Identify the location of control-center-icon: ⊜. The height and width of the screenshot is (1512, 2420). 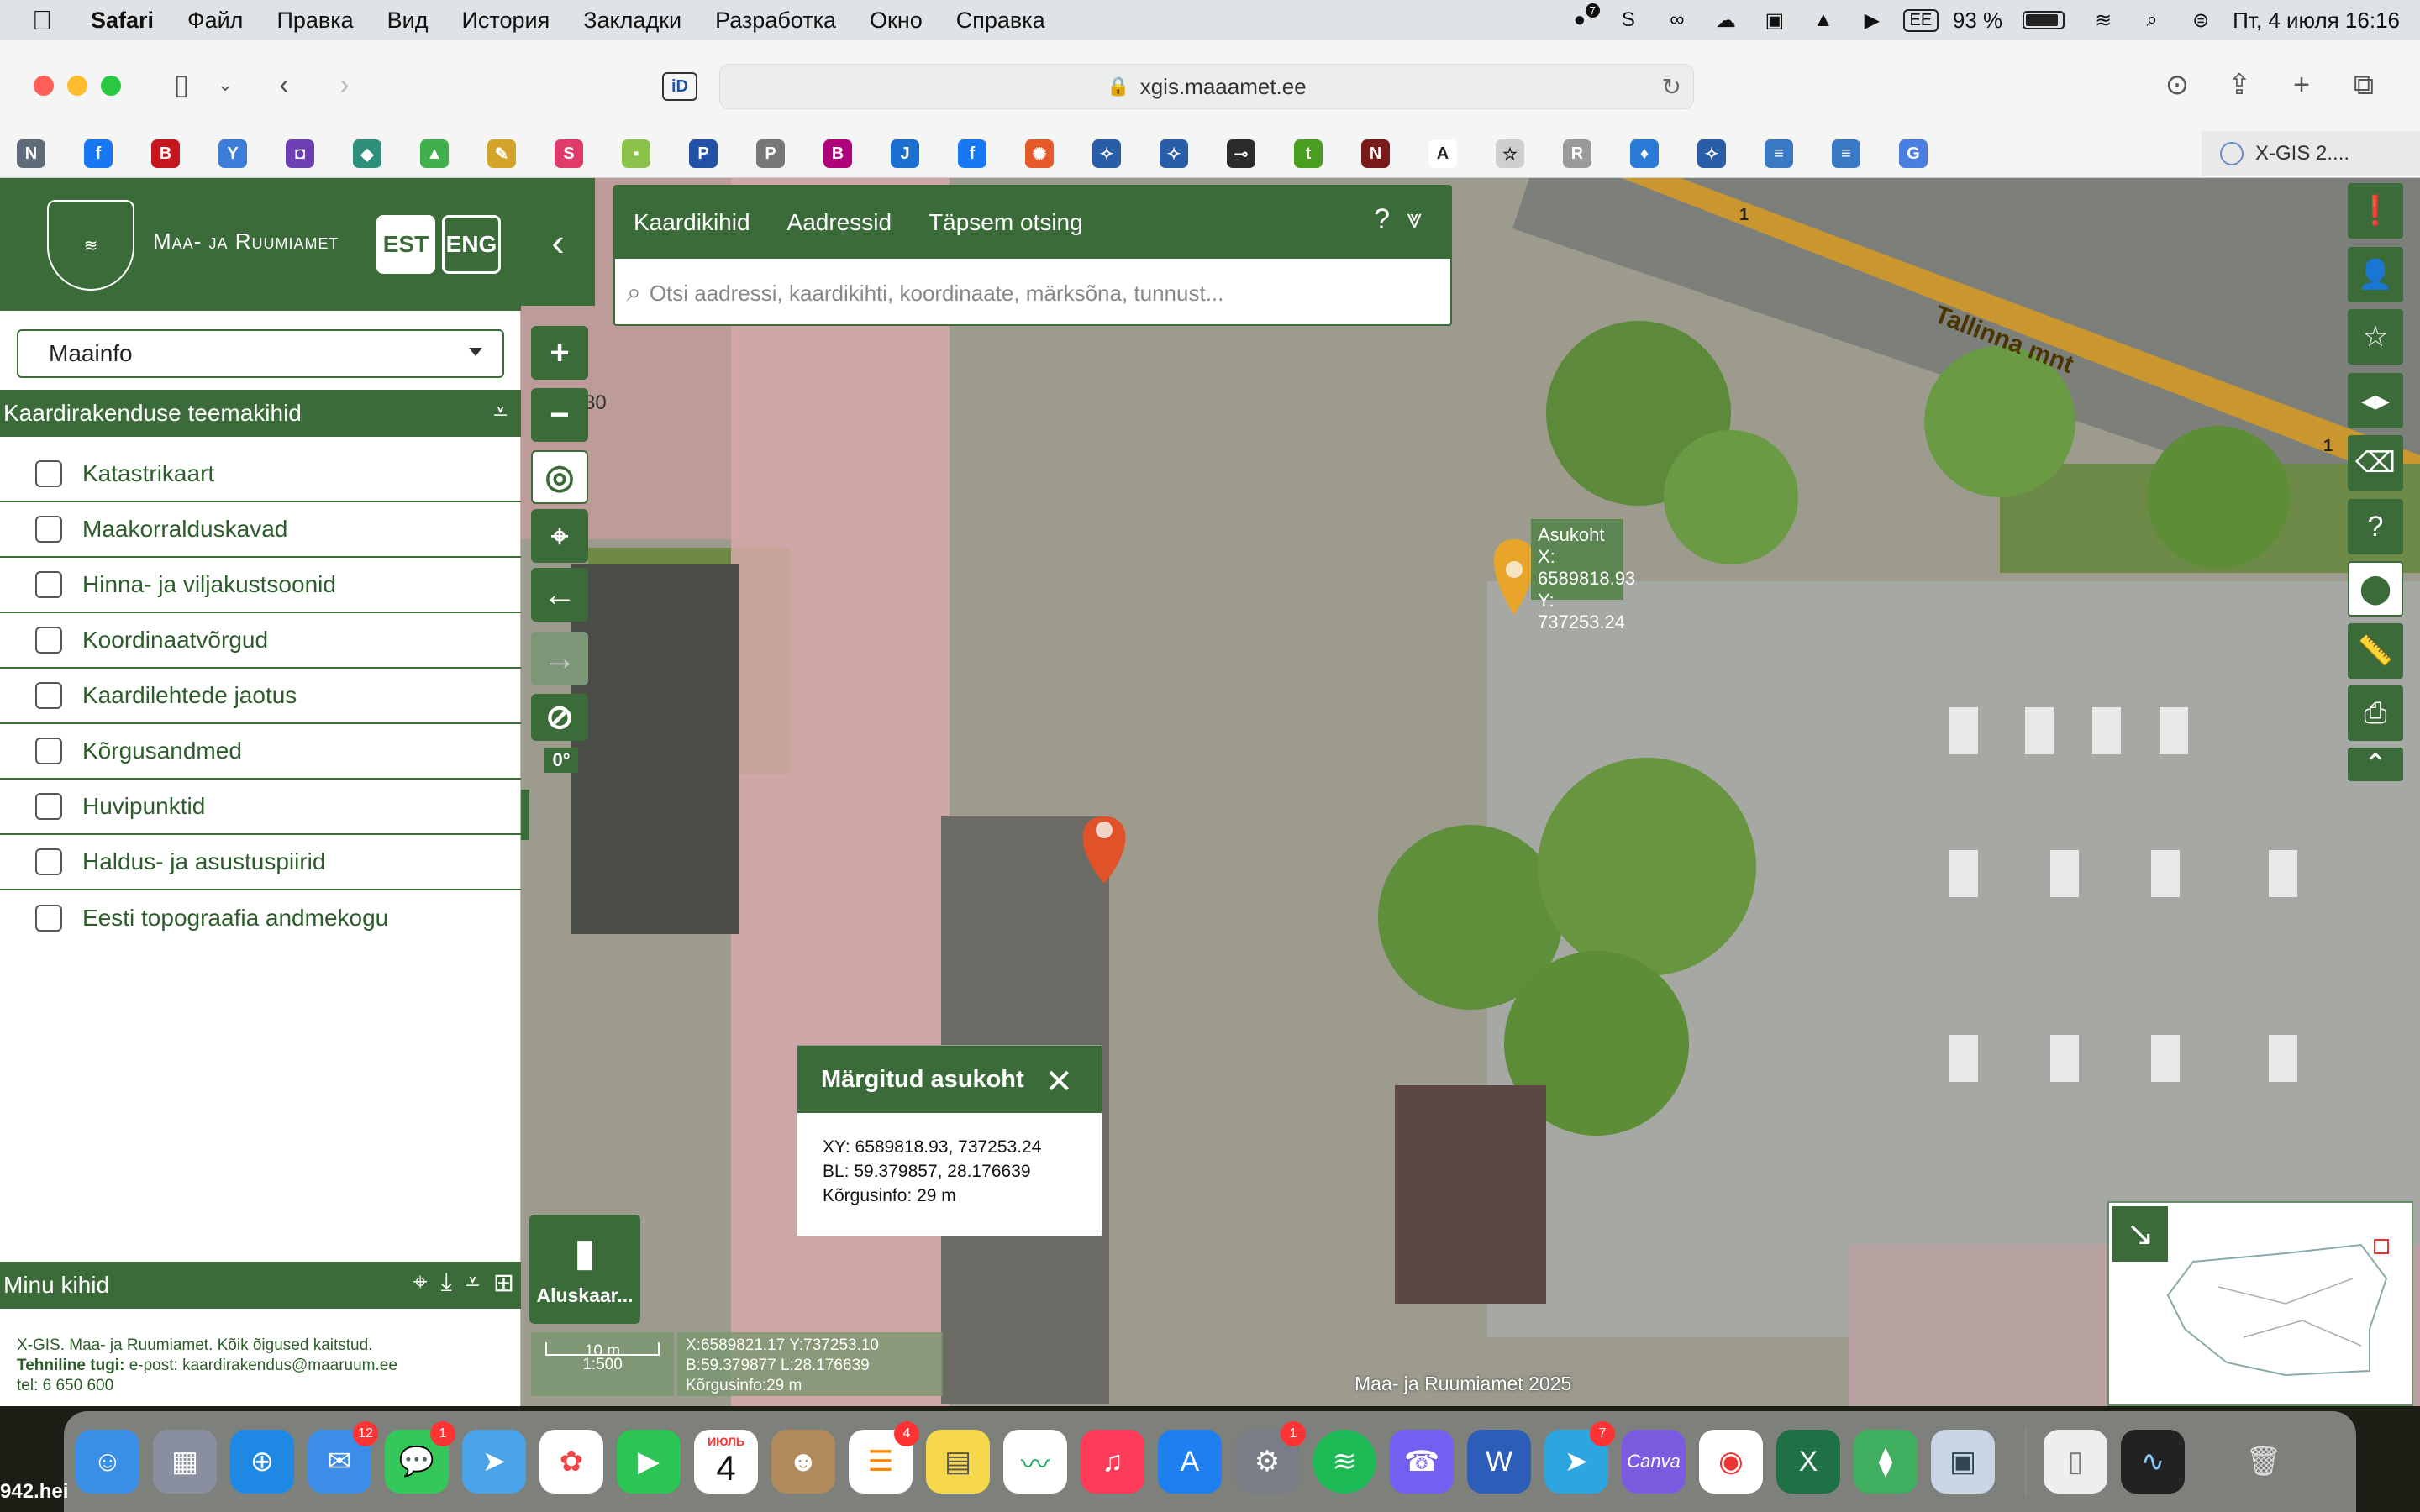
(2201, 20).